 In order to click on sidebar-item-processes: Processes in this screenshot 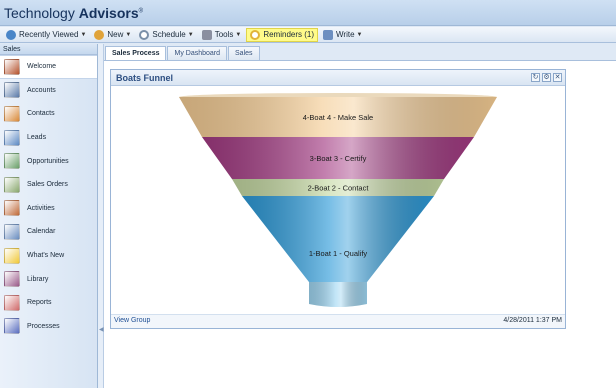, I will do `click(48, 327)`.